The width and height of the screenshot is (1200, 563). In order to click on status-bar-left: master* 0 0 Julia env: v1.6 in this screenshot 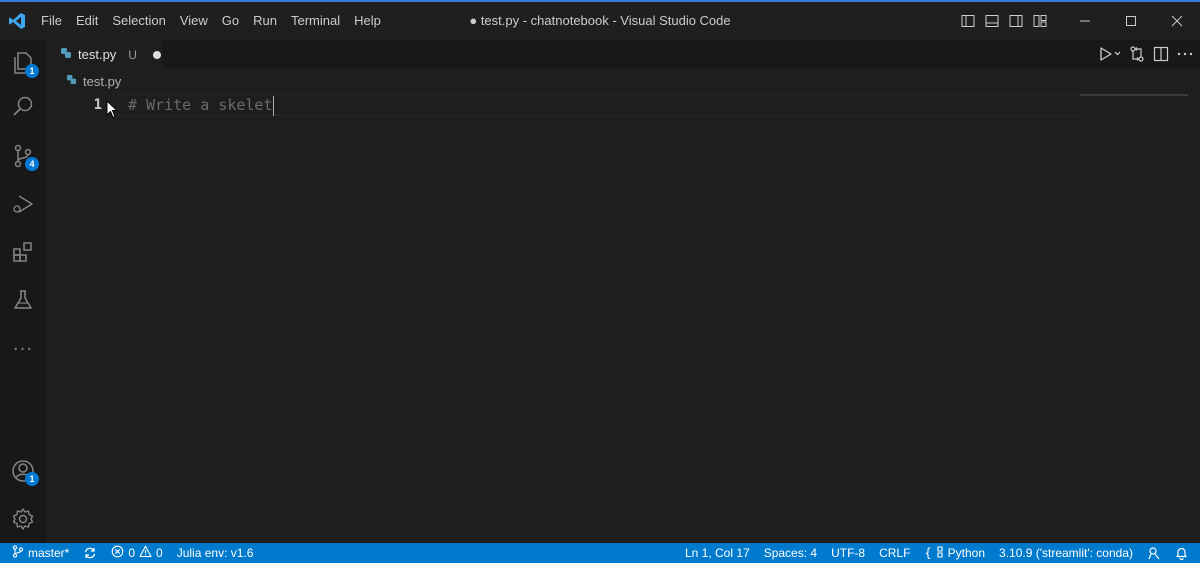, I will do `click(130, 553)`.